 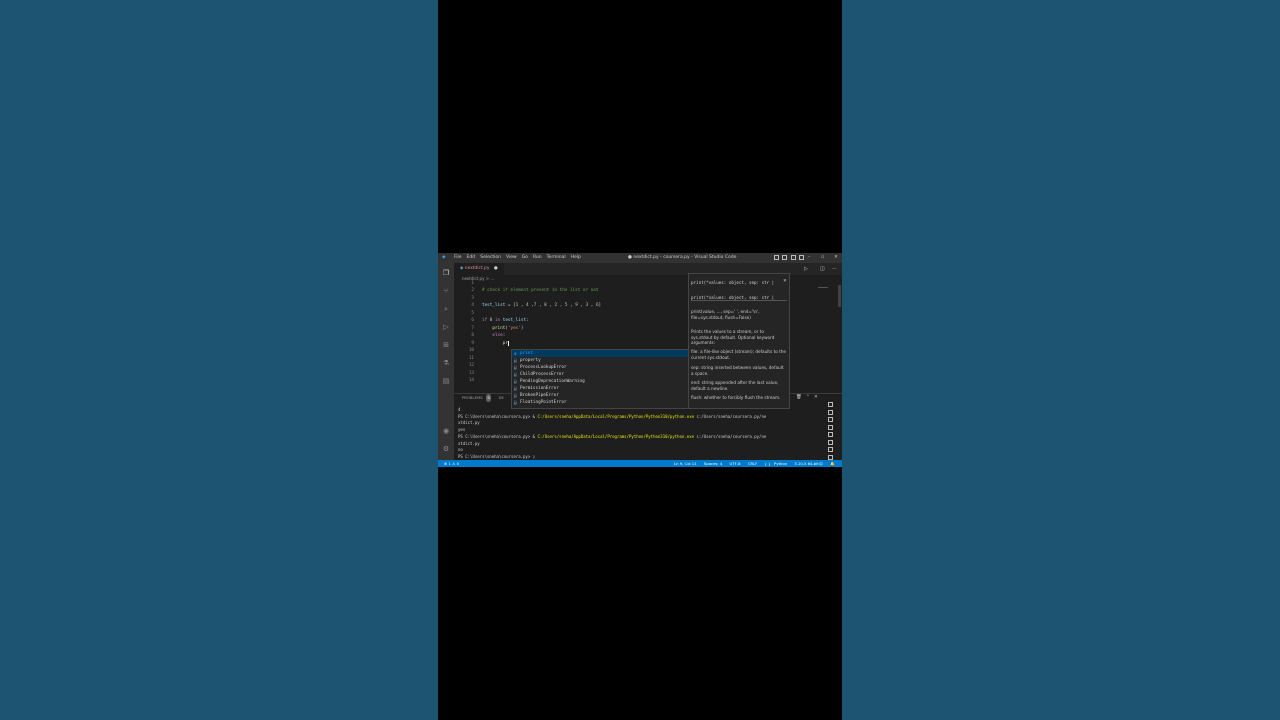 What do you see at coordinates (785, 257) in the screenshot?
I see `toggle-panel-icon` at bounding box center [785, 257].